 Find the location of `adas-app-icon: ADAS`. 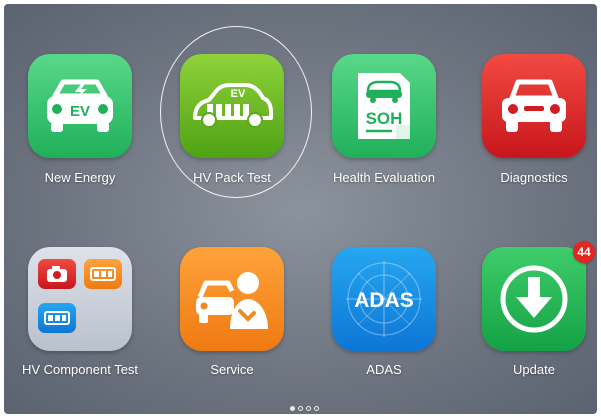

adas-app-icon: ADAS is located at coordinates (384, 299).